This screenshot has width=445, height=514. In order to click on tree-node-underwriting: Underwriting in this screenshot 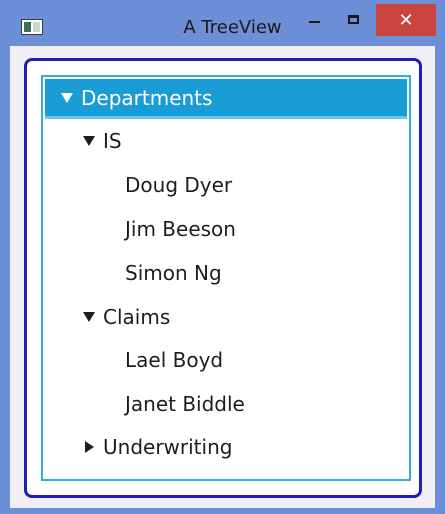, I will do `click(226, 447)`.